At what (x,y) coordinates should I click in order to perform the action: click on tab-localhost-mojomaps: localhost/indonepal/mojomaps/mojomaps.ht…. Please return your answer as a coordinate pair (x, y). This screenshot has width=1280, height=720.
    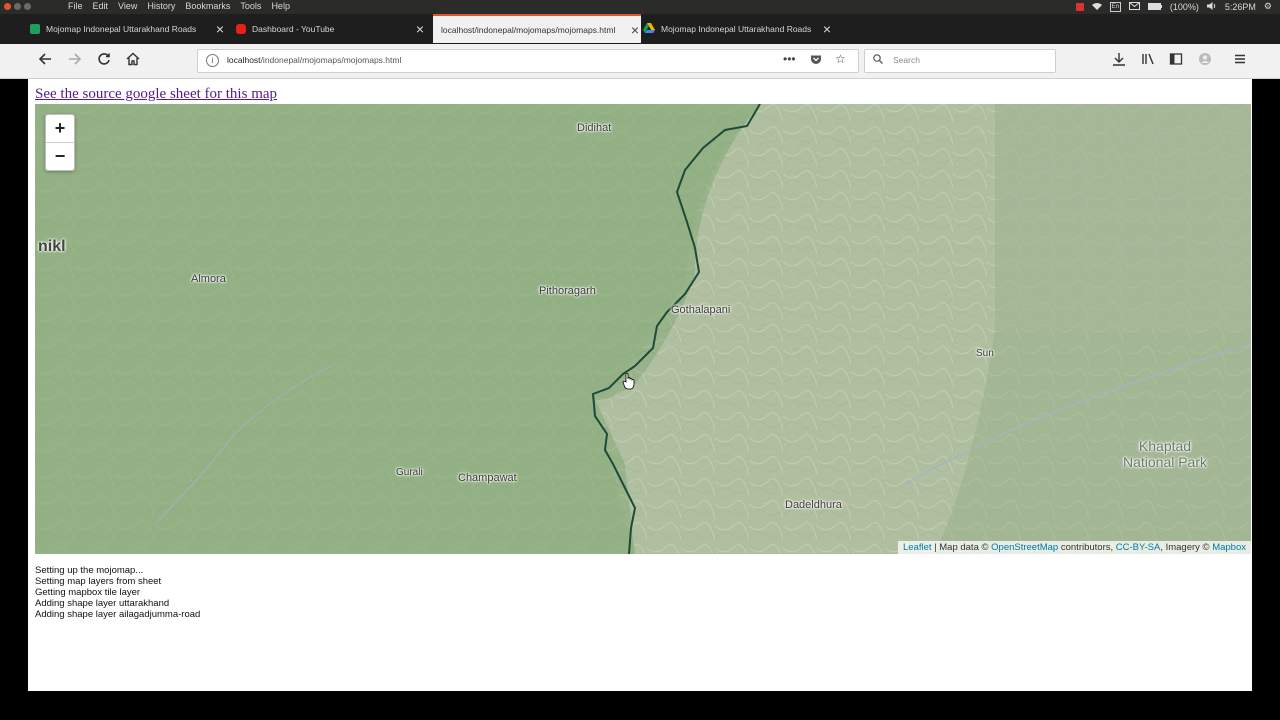
    Looking at the image, I should click on (537, 28).